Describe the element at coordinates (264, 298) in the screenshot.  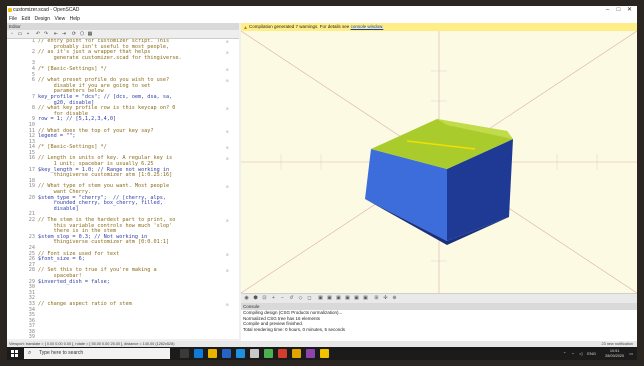
I see `view-all-icon: ⊡` at that location.